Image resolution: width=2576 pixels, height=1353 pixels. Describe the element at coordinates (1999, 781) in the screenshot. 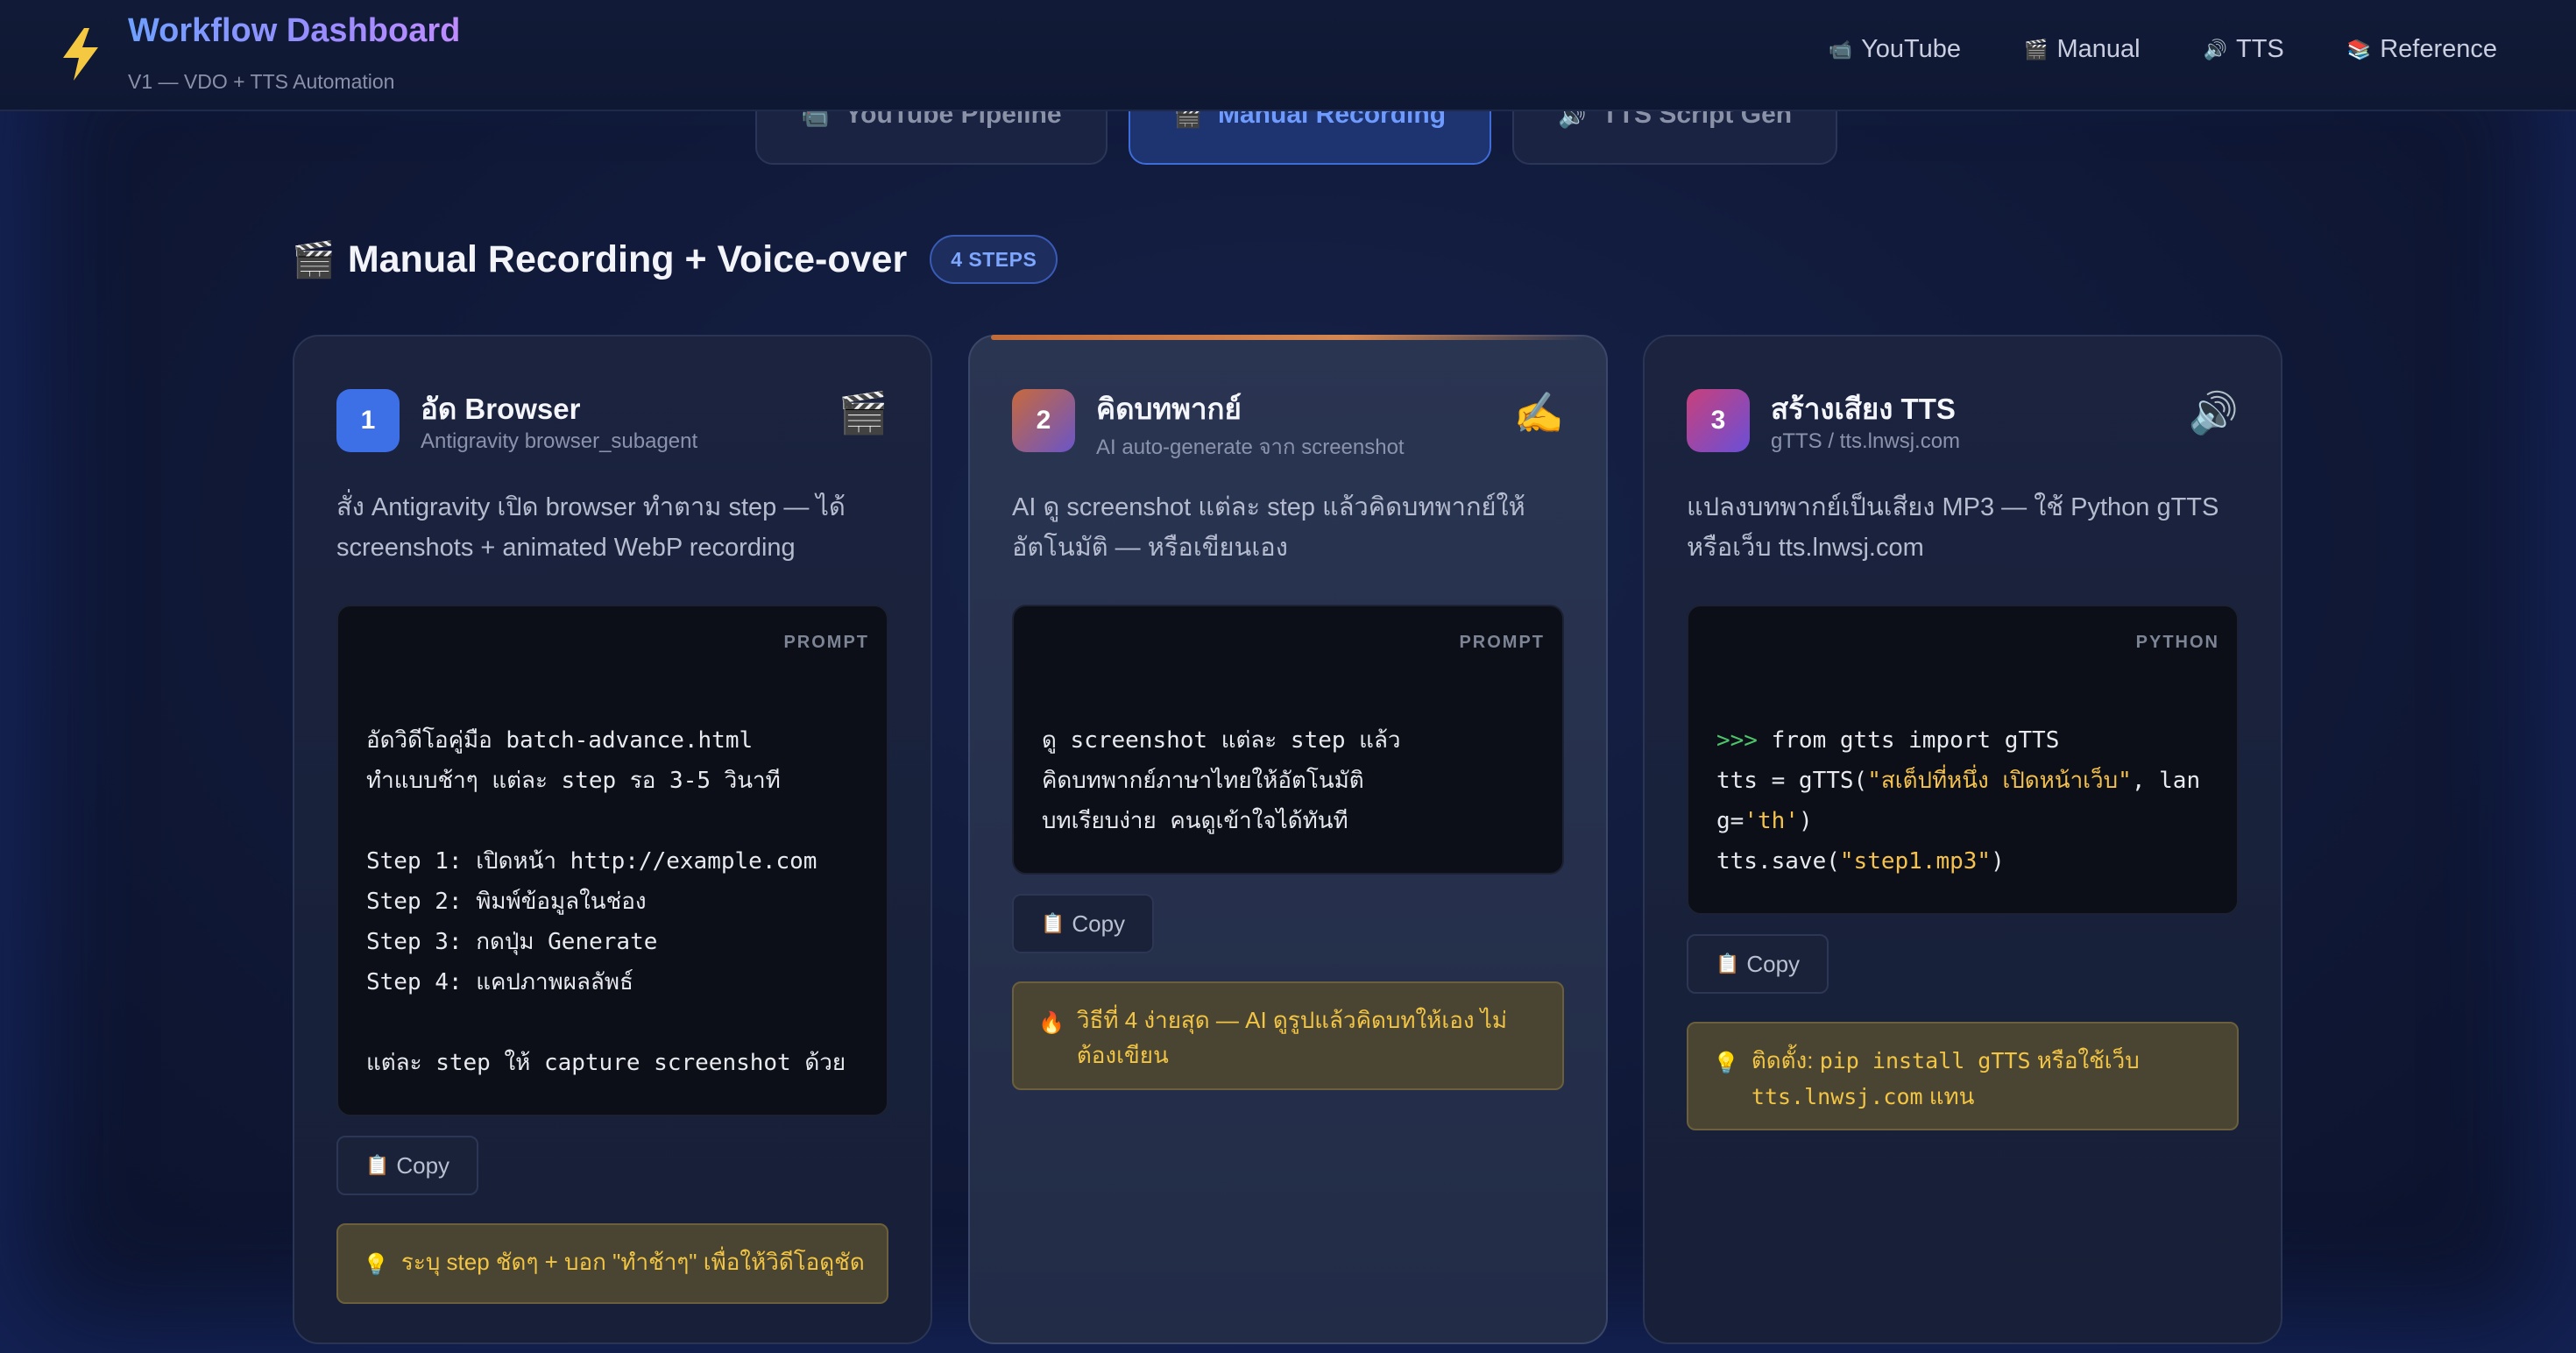

I see `code-string: "สเต็ปที่หนึ่ง เปิดหน้าเว็บ"` at that location.